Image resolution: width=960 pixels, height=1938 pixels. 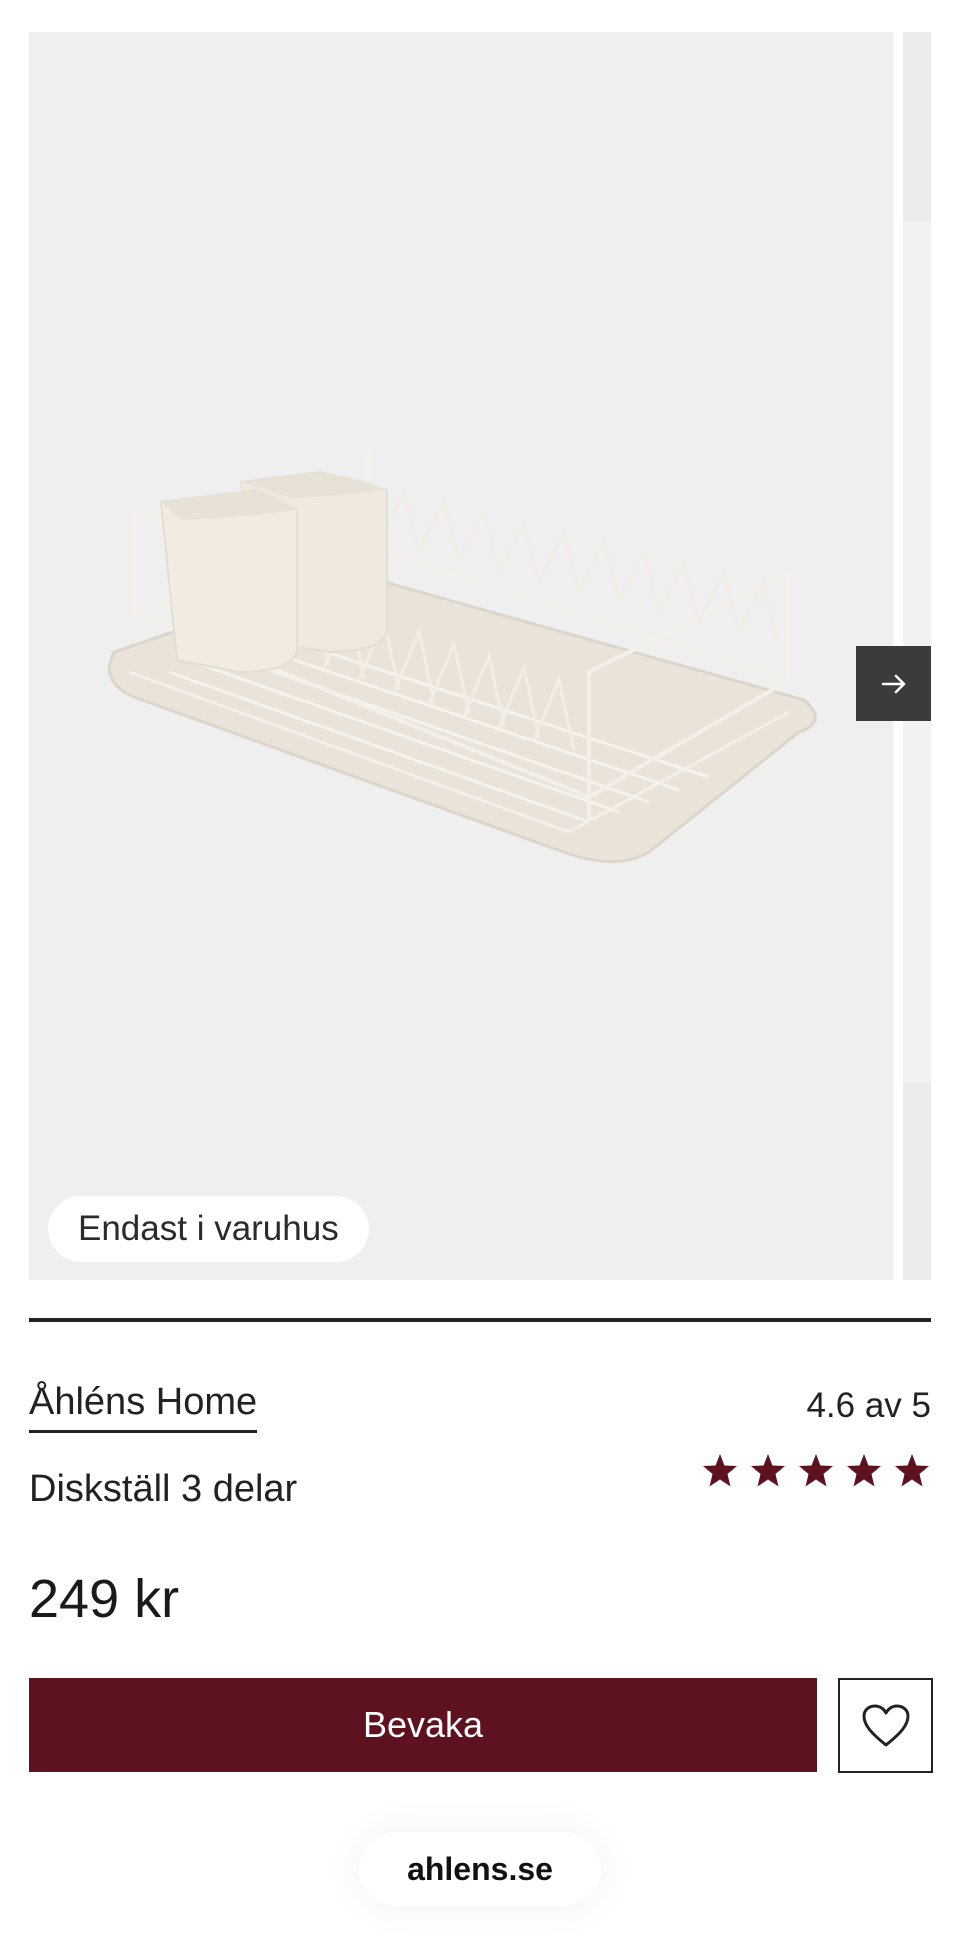 What do you see at coordinates (208, 1229) in the screenshot?
I see `availability-badge: Endast i varuhus` at bounding box center [208, 1229].